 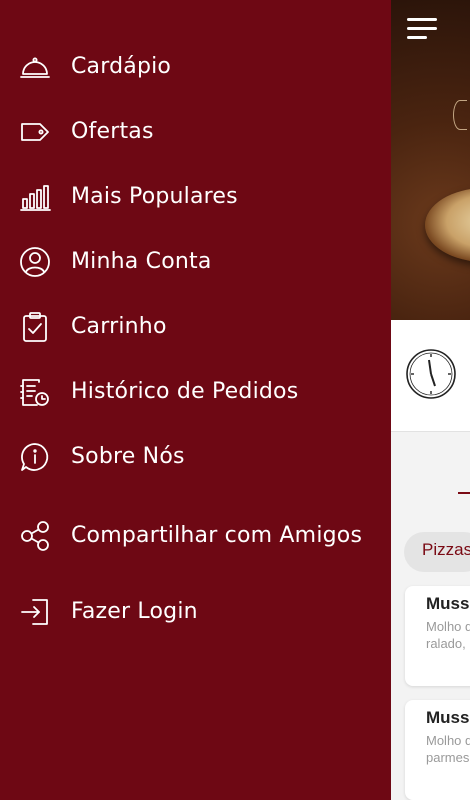 I want to click on hero-banner-image, so click(x=430, y=160).